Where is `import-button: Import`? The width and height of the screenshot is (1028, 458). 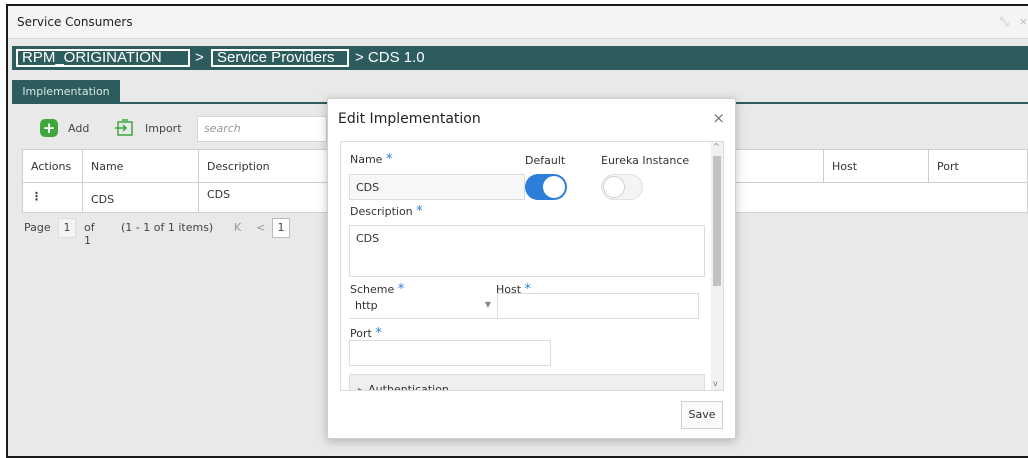 import-button: Import is located at coordinates (148, 128).